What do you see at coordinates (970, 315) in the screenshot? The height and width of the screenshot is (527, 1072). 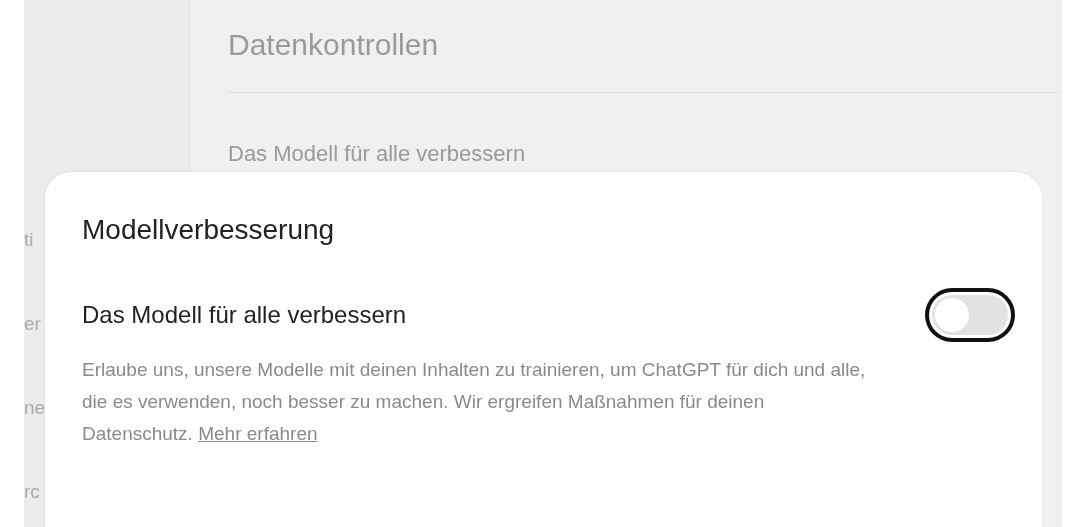 I see `toggle-switch` at bounding box center [970, 315].